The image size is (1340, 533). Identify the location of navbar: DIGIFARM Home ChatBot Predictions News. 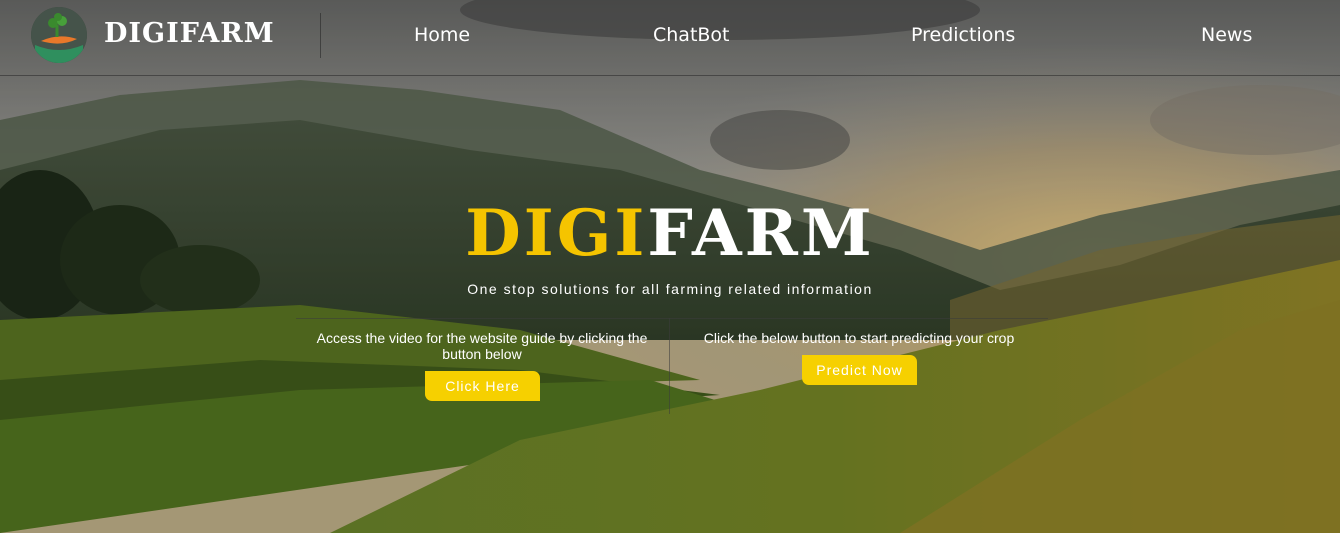
(670, 38).